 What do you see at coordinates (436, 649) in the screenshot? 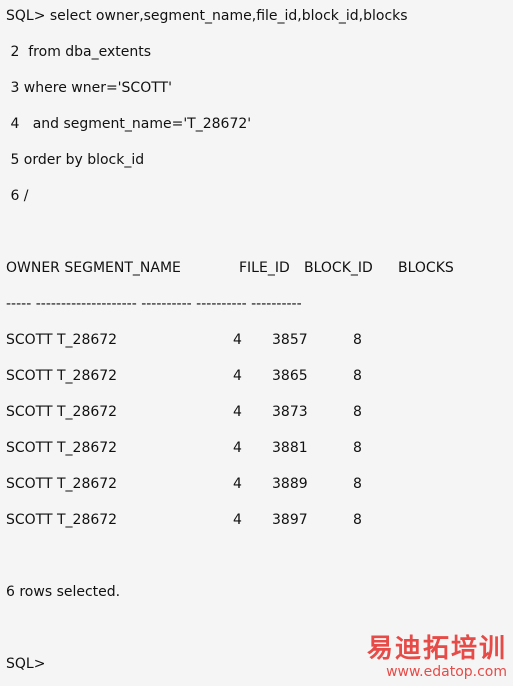
I see `watermark-main-text: 易迪拓培训` at bounding box center [436, 649].